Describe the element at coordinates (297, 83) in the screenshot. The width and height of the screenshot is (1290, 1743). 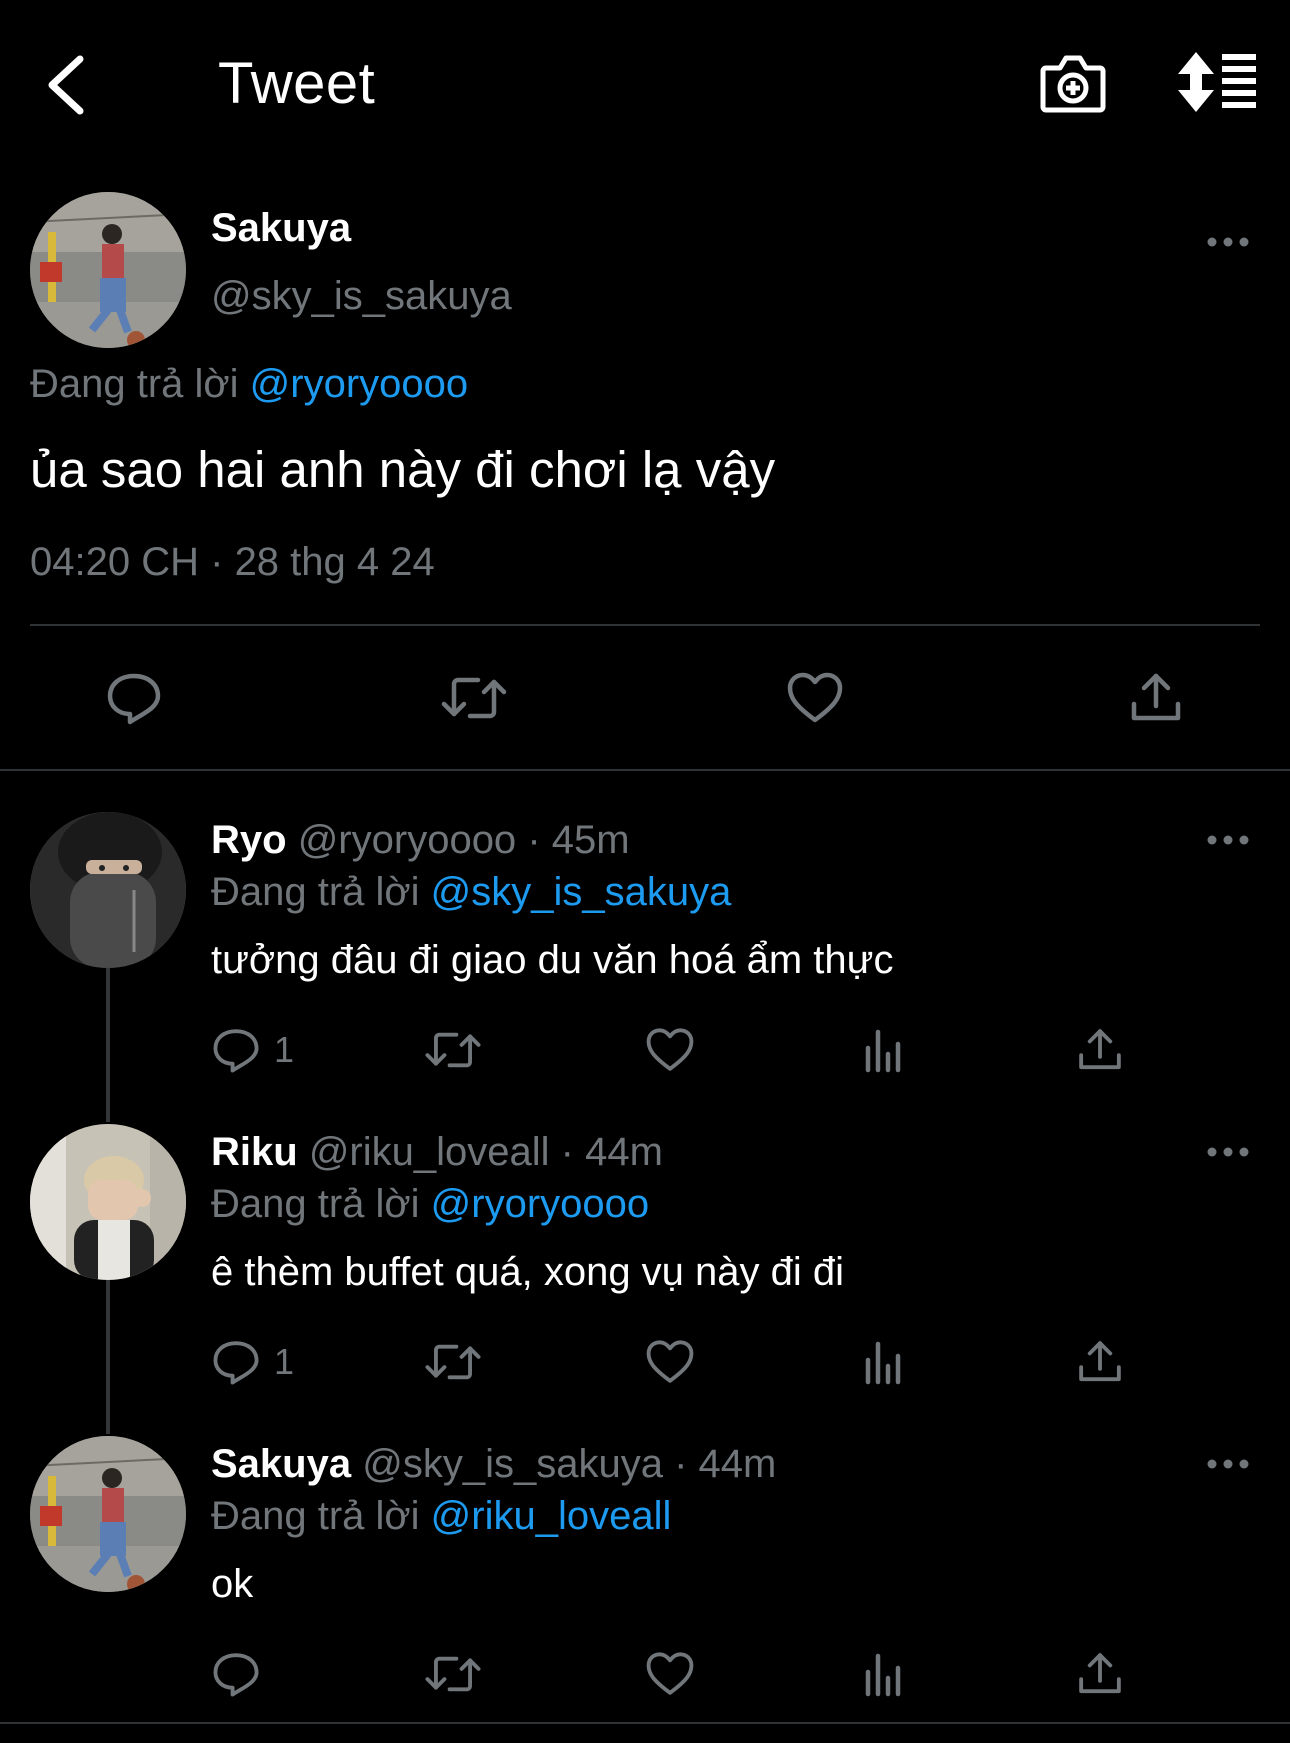
I see `page-title: Tweet` at that location.